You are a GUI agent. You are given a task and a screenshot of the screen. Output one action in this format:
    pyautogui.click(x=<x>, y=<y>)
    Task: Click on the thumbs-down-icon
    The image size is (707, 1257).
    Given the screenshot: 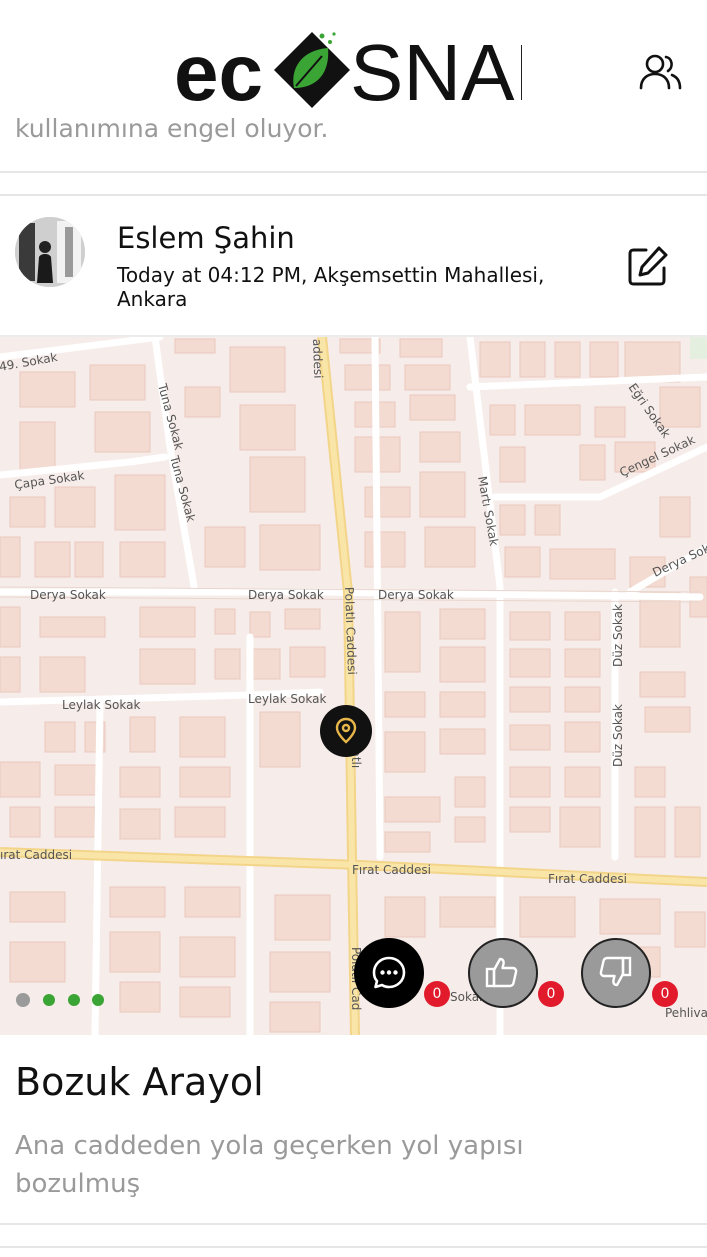 What is the action you would take?
    pyautogui.click(x=615, y=971)
    